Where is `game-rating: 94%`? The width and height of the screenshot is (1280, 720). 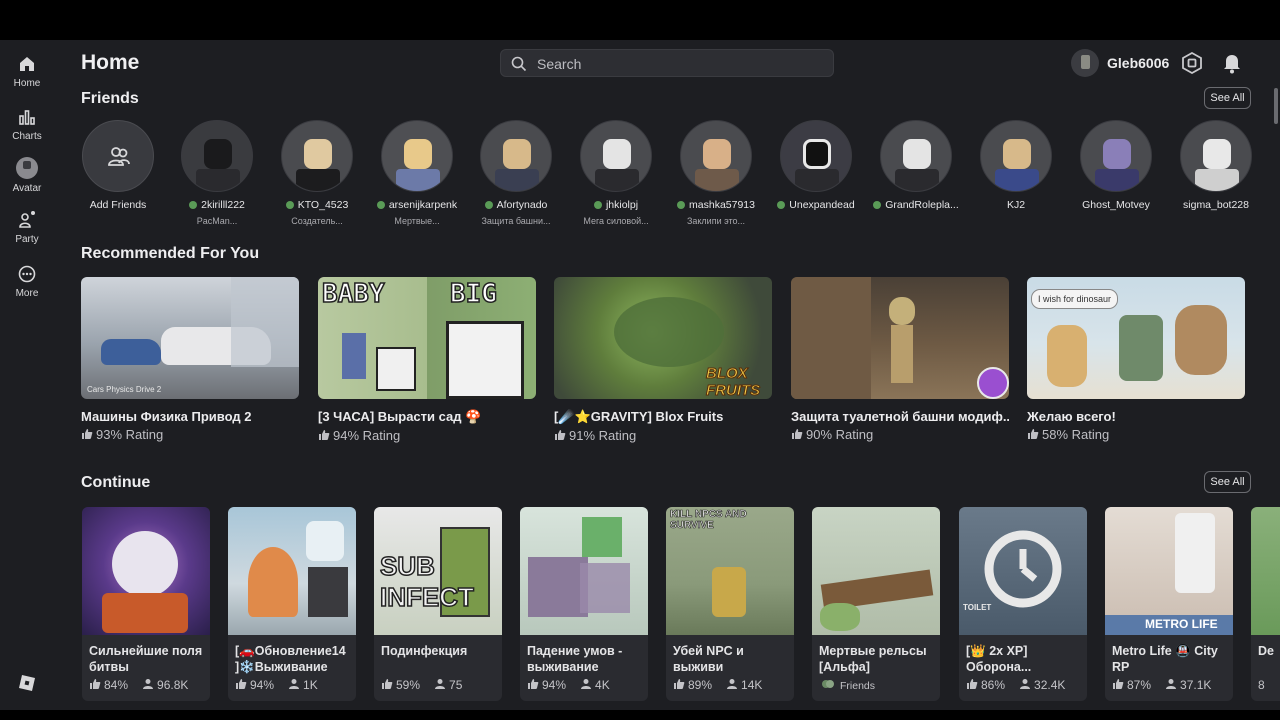
game-rating: 94% is located at coordinates (262, 685).